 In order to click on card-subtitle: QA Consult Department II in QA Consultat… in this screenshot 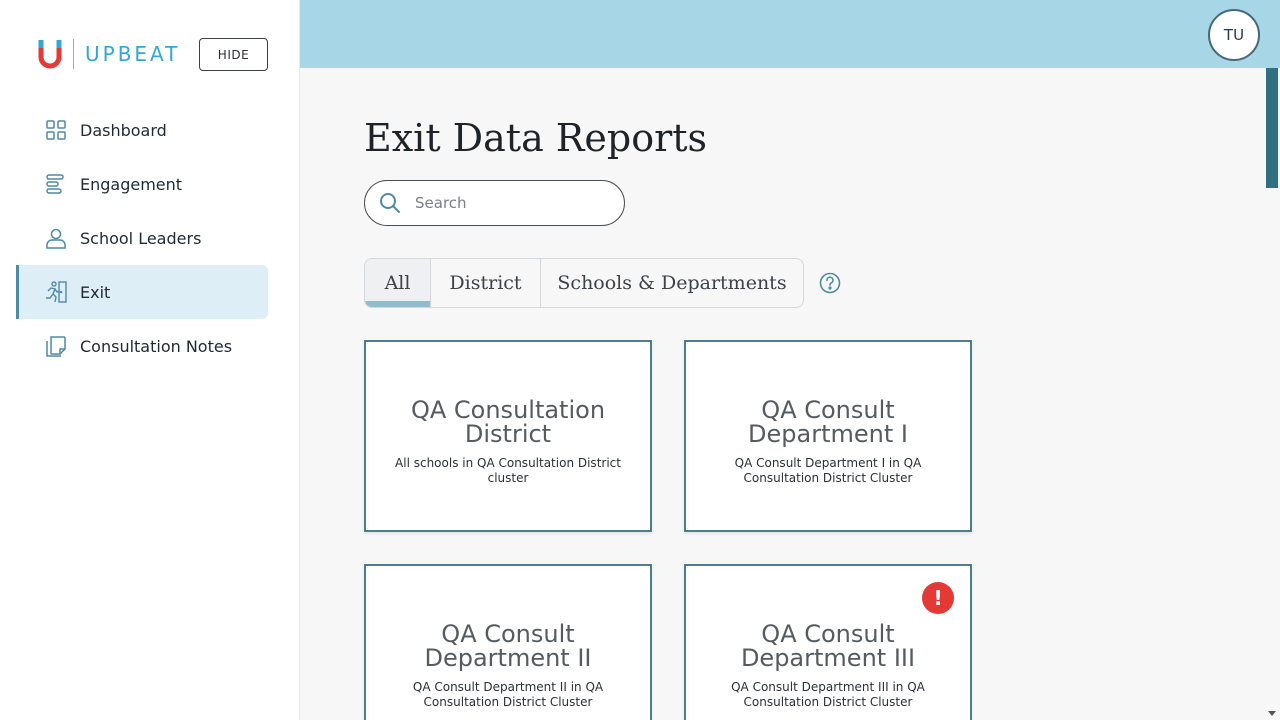, I will do `click(508, 694)`.